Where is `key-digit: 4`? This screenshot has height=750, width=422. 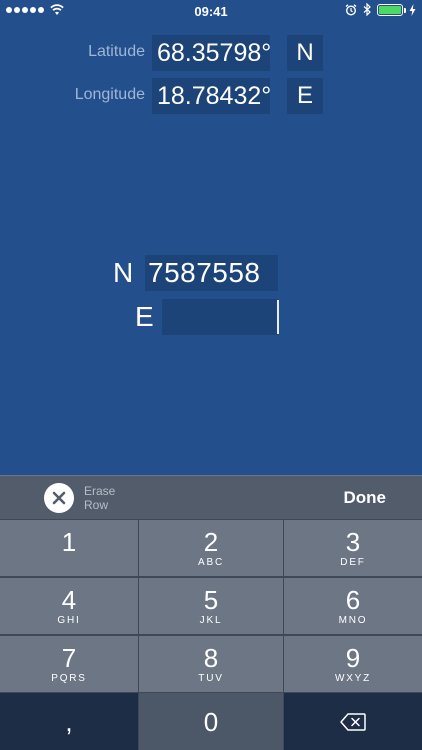
key-digit: 4 is located at coordinates (69, 599).